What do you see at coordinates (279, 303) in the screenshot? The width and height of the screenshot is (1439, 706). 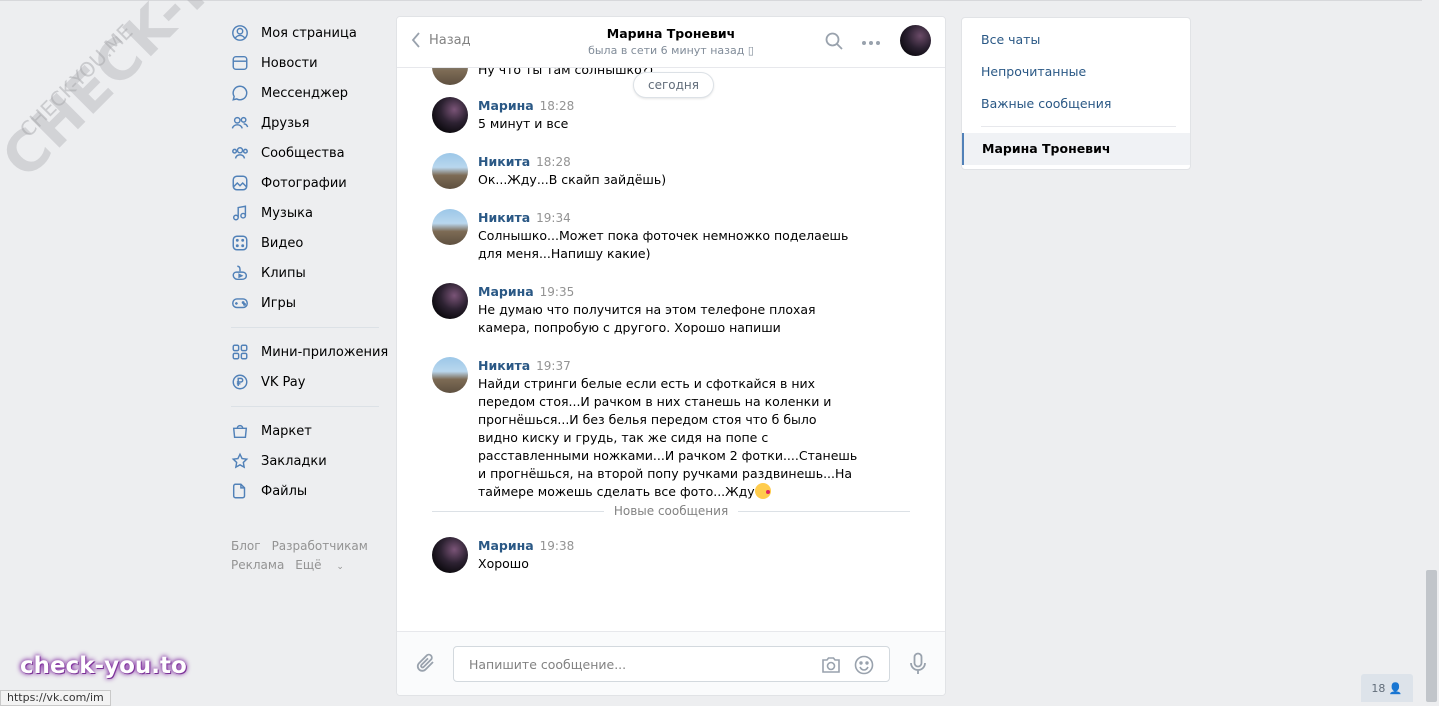 I see `nav-label: Игры` at bounding box center [279, 303].